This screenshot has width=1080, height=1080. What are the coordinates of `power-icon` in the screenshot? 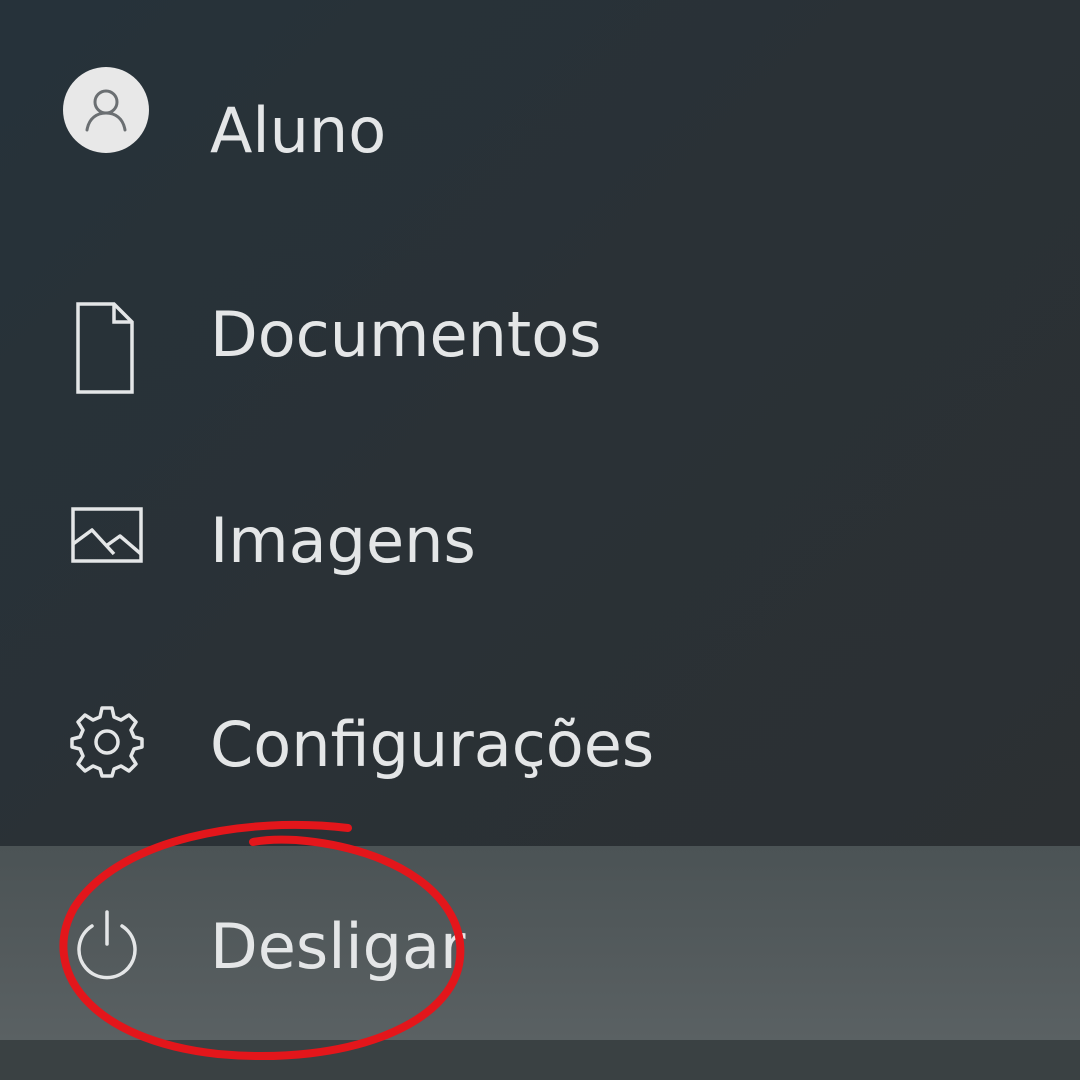 It's located at (107, 945).